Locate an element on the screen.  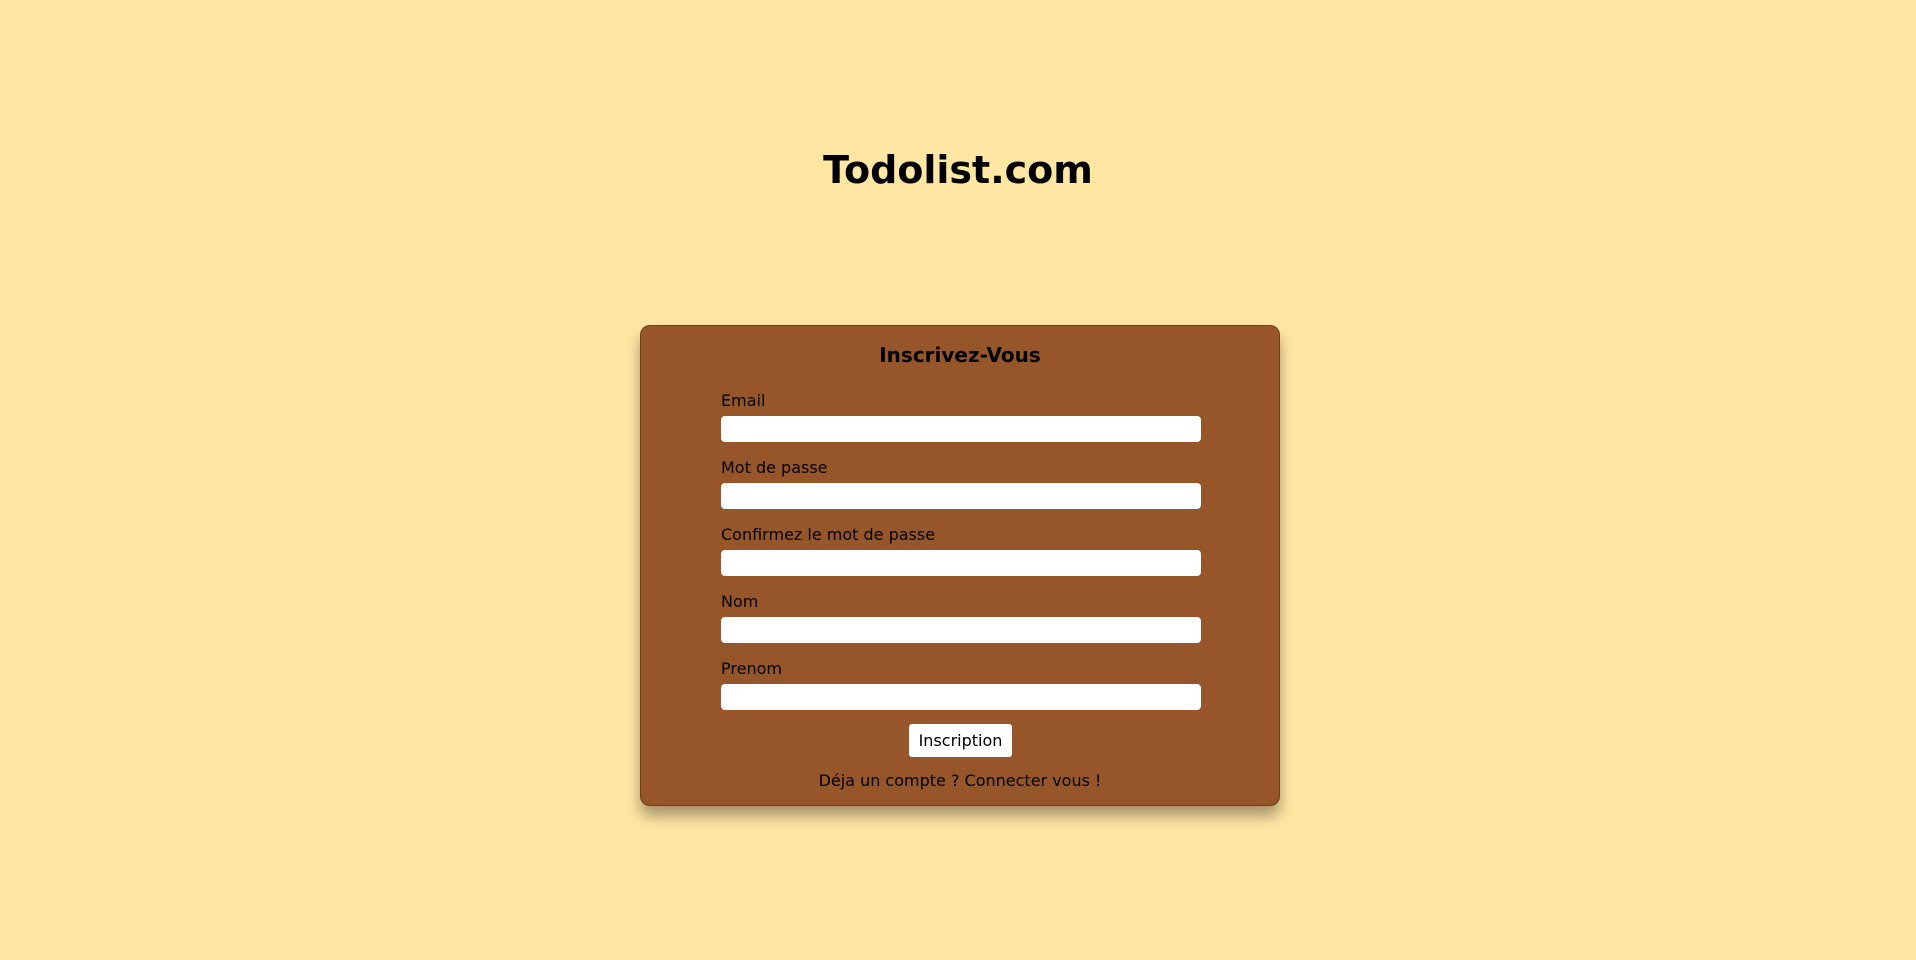
confirm-password-input is located at coordinates (961, 563).